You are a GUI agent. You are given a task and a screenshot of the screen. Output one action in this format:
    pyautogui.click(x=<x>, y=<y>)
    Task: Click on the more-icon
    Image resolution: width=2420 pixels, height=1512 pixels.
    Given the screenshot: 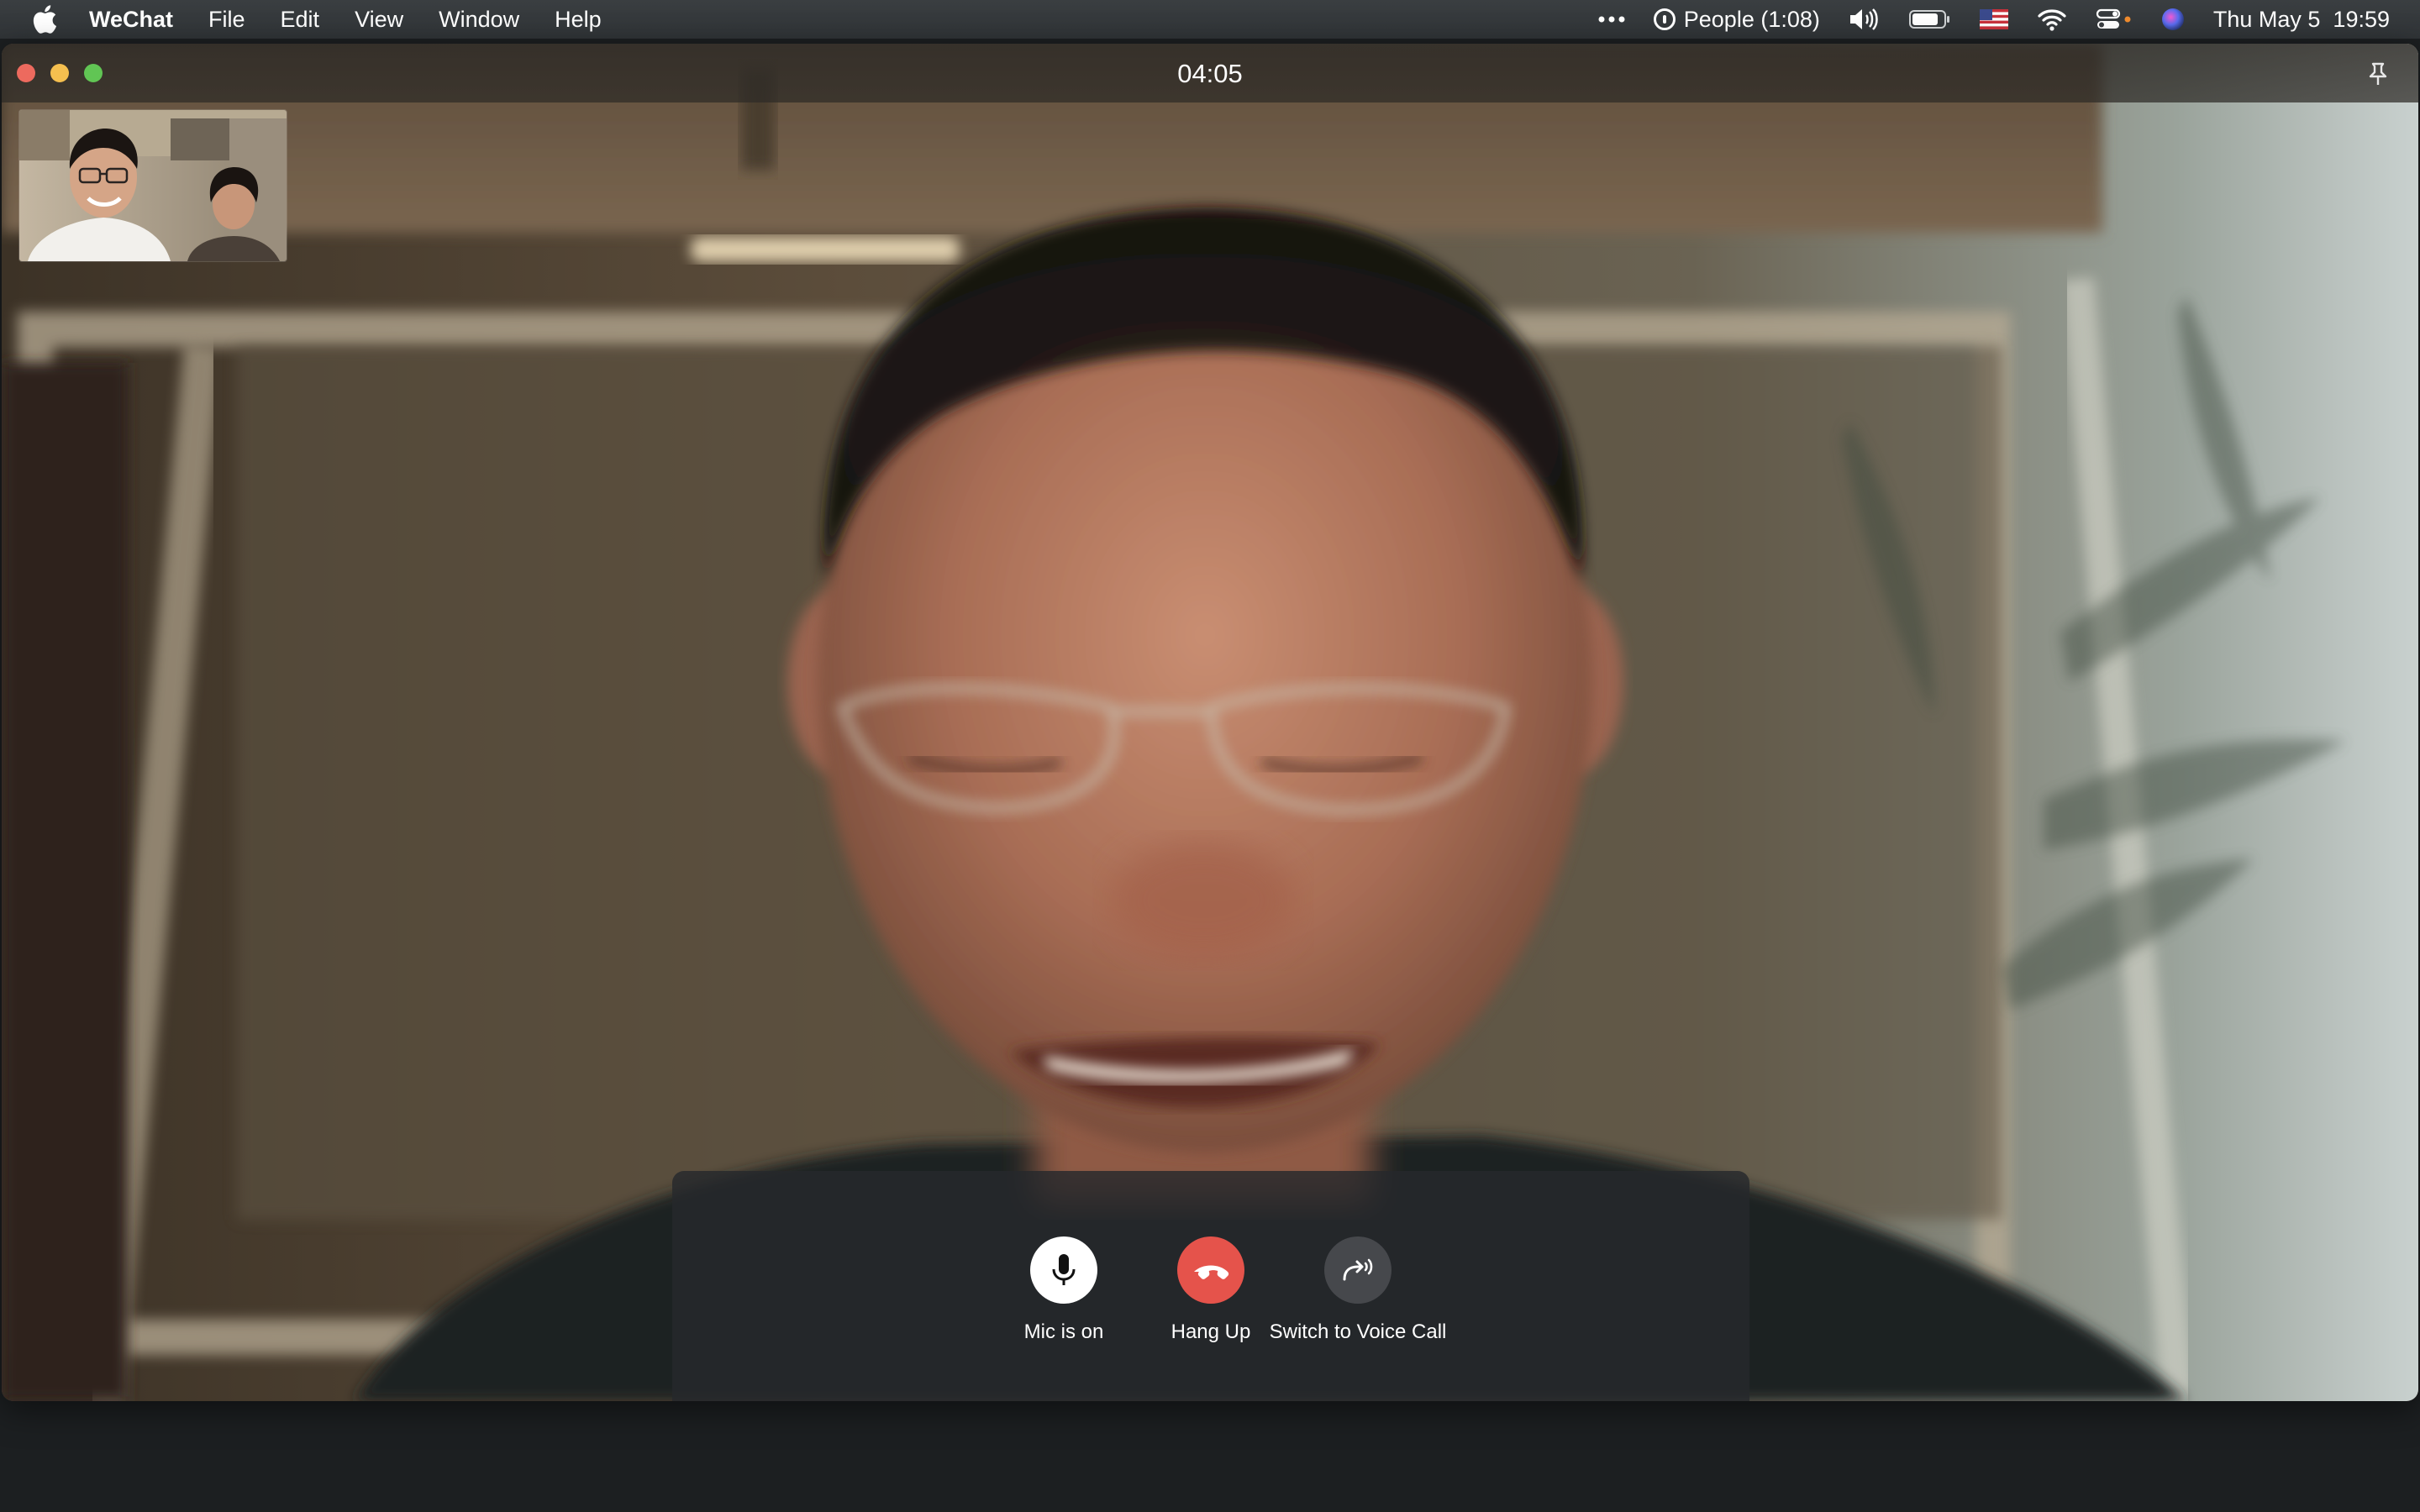 What is the action you would take?
    pyautogui.click(x=1612, y=19)
    